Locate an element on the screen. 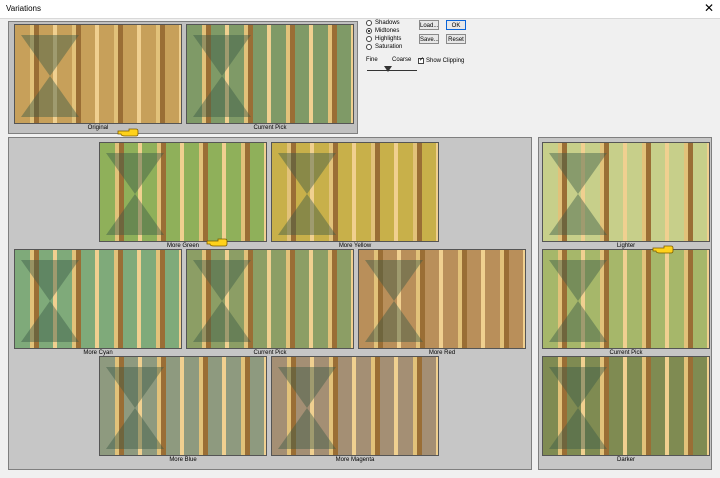 This screenshot has width=720, height=478. tone-option: Midtones is located at coordinates (382, 31).